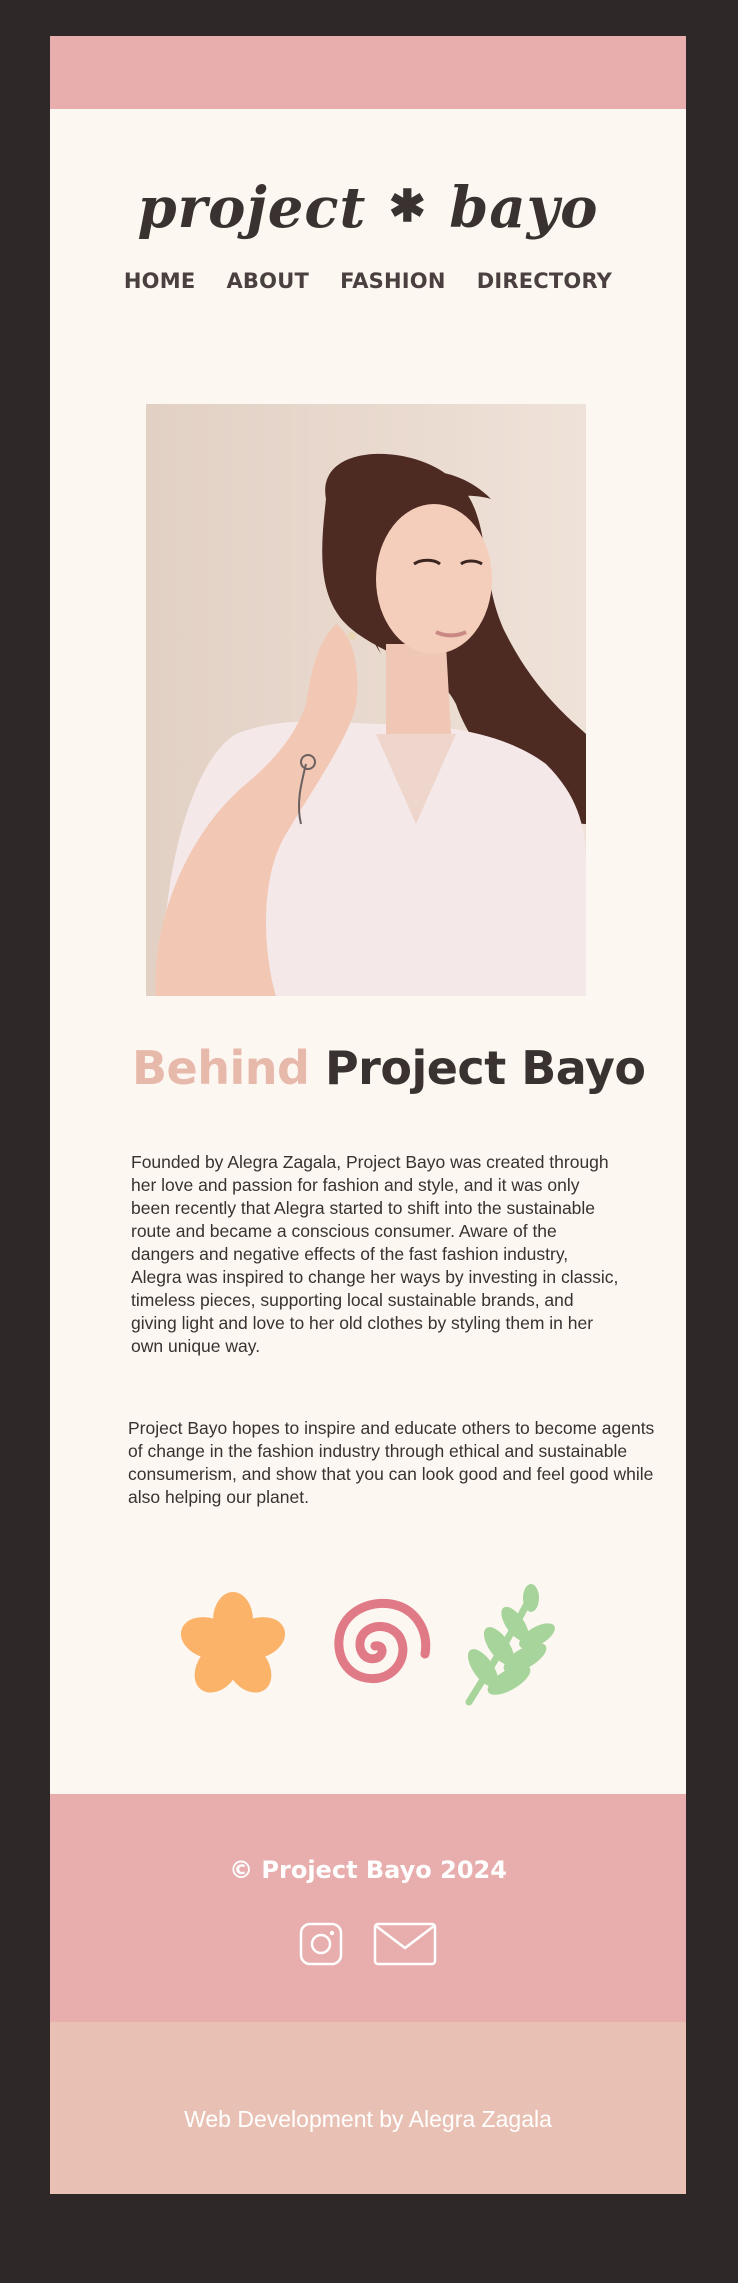  I want to click on logo-word-bayo: bayo, so click(524, 208).